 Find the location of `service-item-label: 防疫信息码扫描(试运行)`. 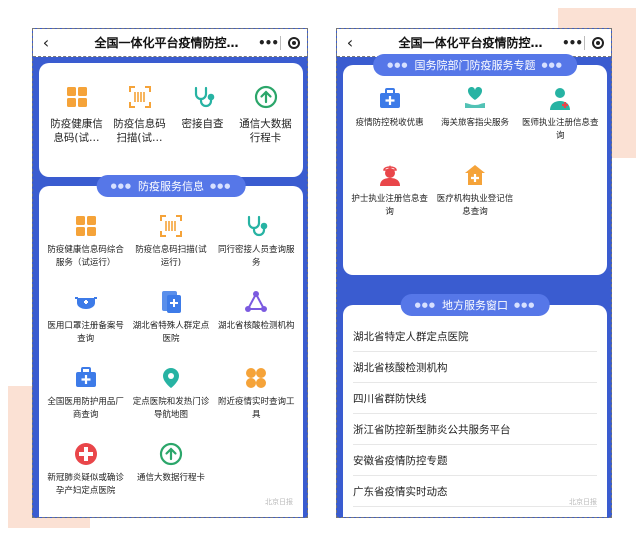

service-item-label: 防疫信息码扫描(试运行) is located at coordinates (171, 256).